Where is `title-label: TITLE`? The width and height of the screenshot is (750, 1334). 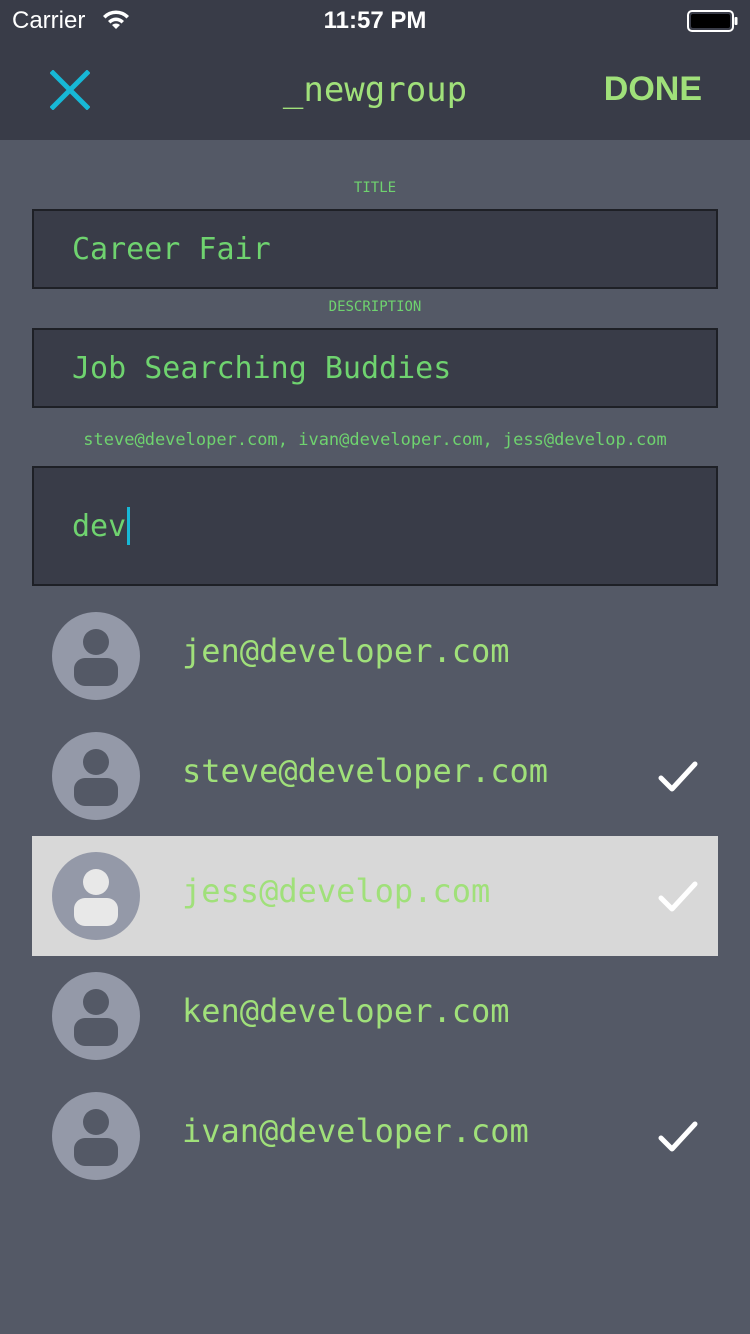 title-label: TITLE is located at coordinates (375, 188).